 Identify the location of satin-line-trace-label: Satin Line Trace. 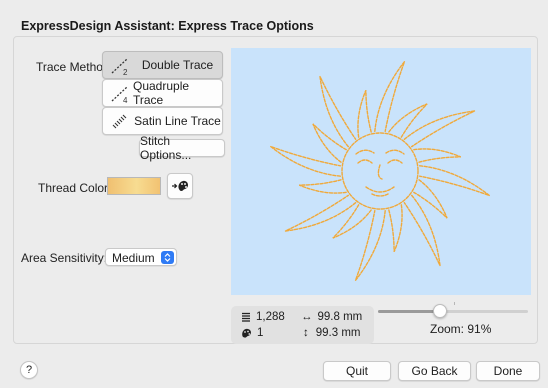
(177, 121).